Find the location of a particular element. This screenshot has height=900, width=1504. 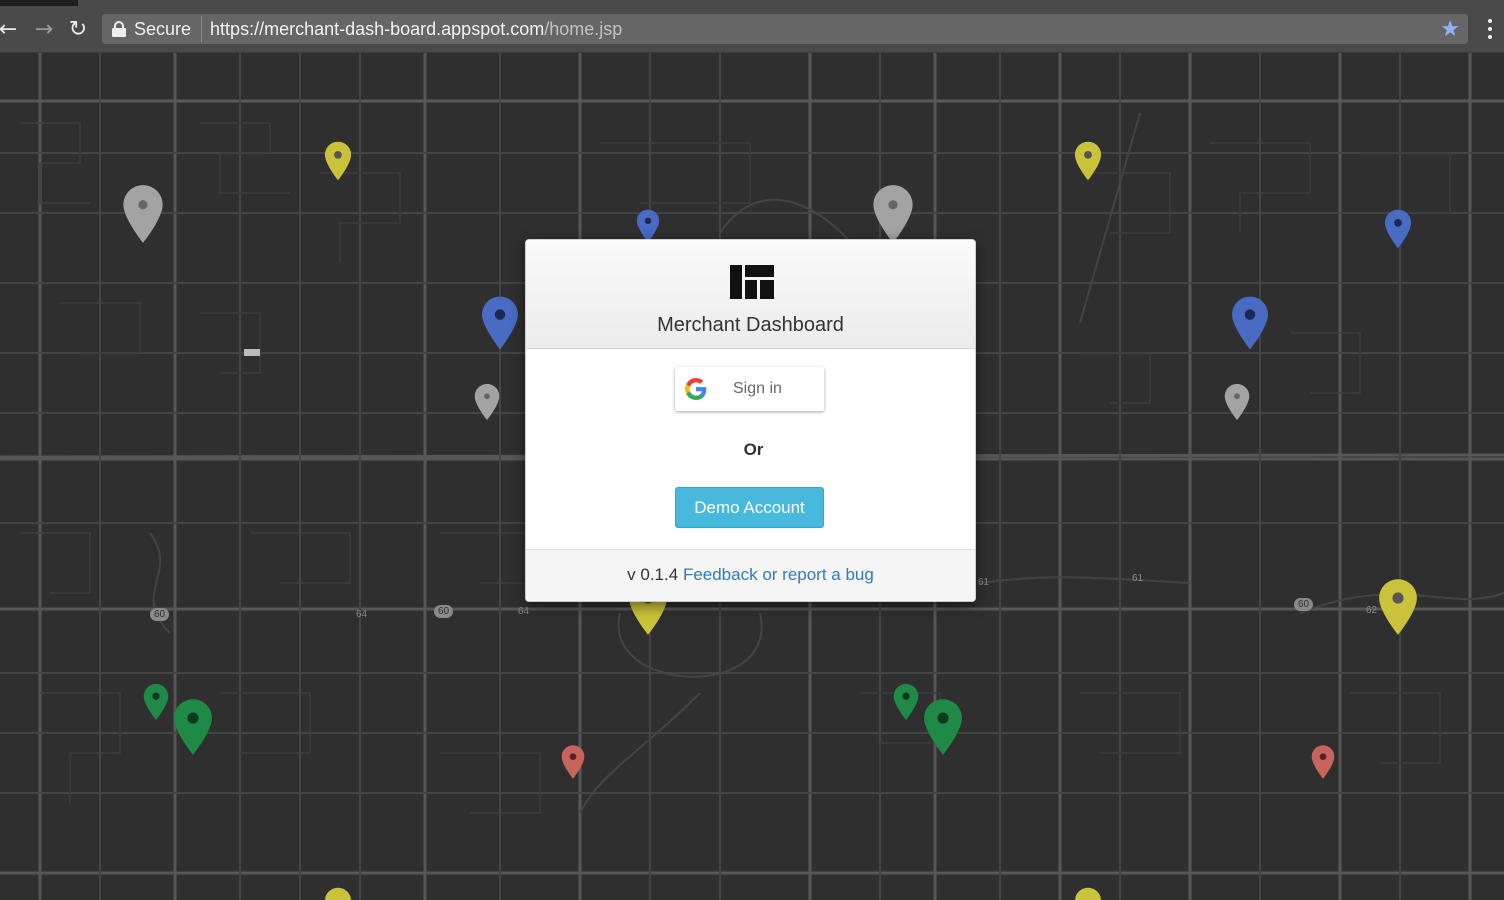

forward-arrow-icon: → is located at coordinates (44, 29).